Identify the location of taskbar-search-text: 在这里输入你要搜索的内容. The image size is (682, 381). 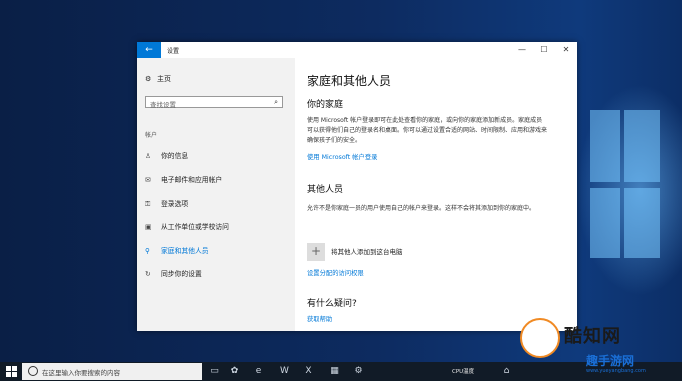
(81, 373).